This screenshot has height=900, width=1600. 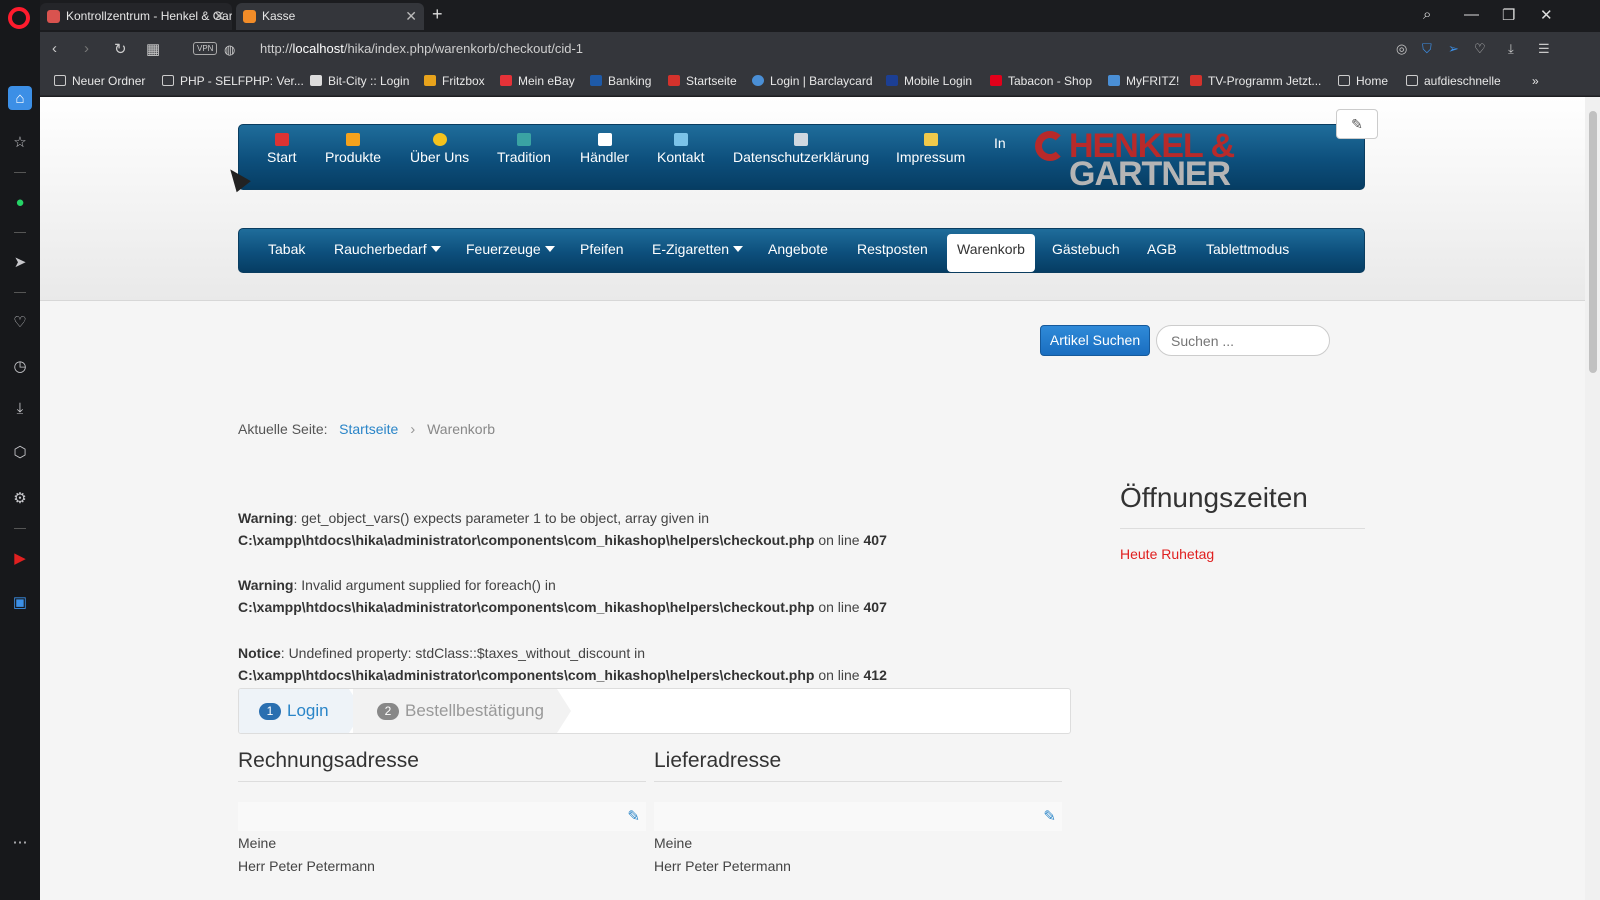 What do you see at coordinates (602, 249) in the screenshot?
I see `mainnav-label: Pfeifen` at bounding box center [602, 249].